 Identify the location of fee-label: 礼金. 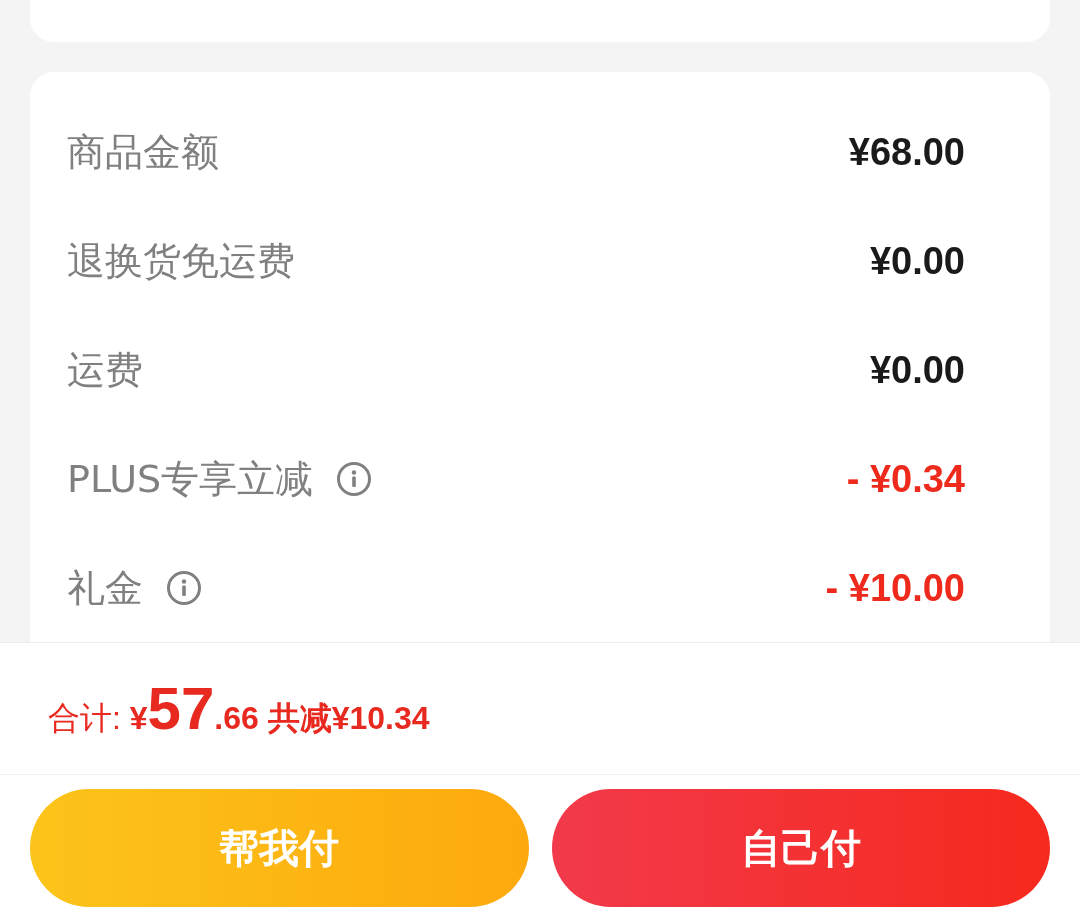
(105, 588).